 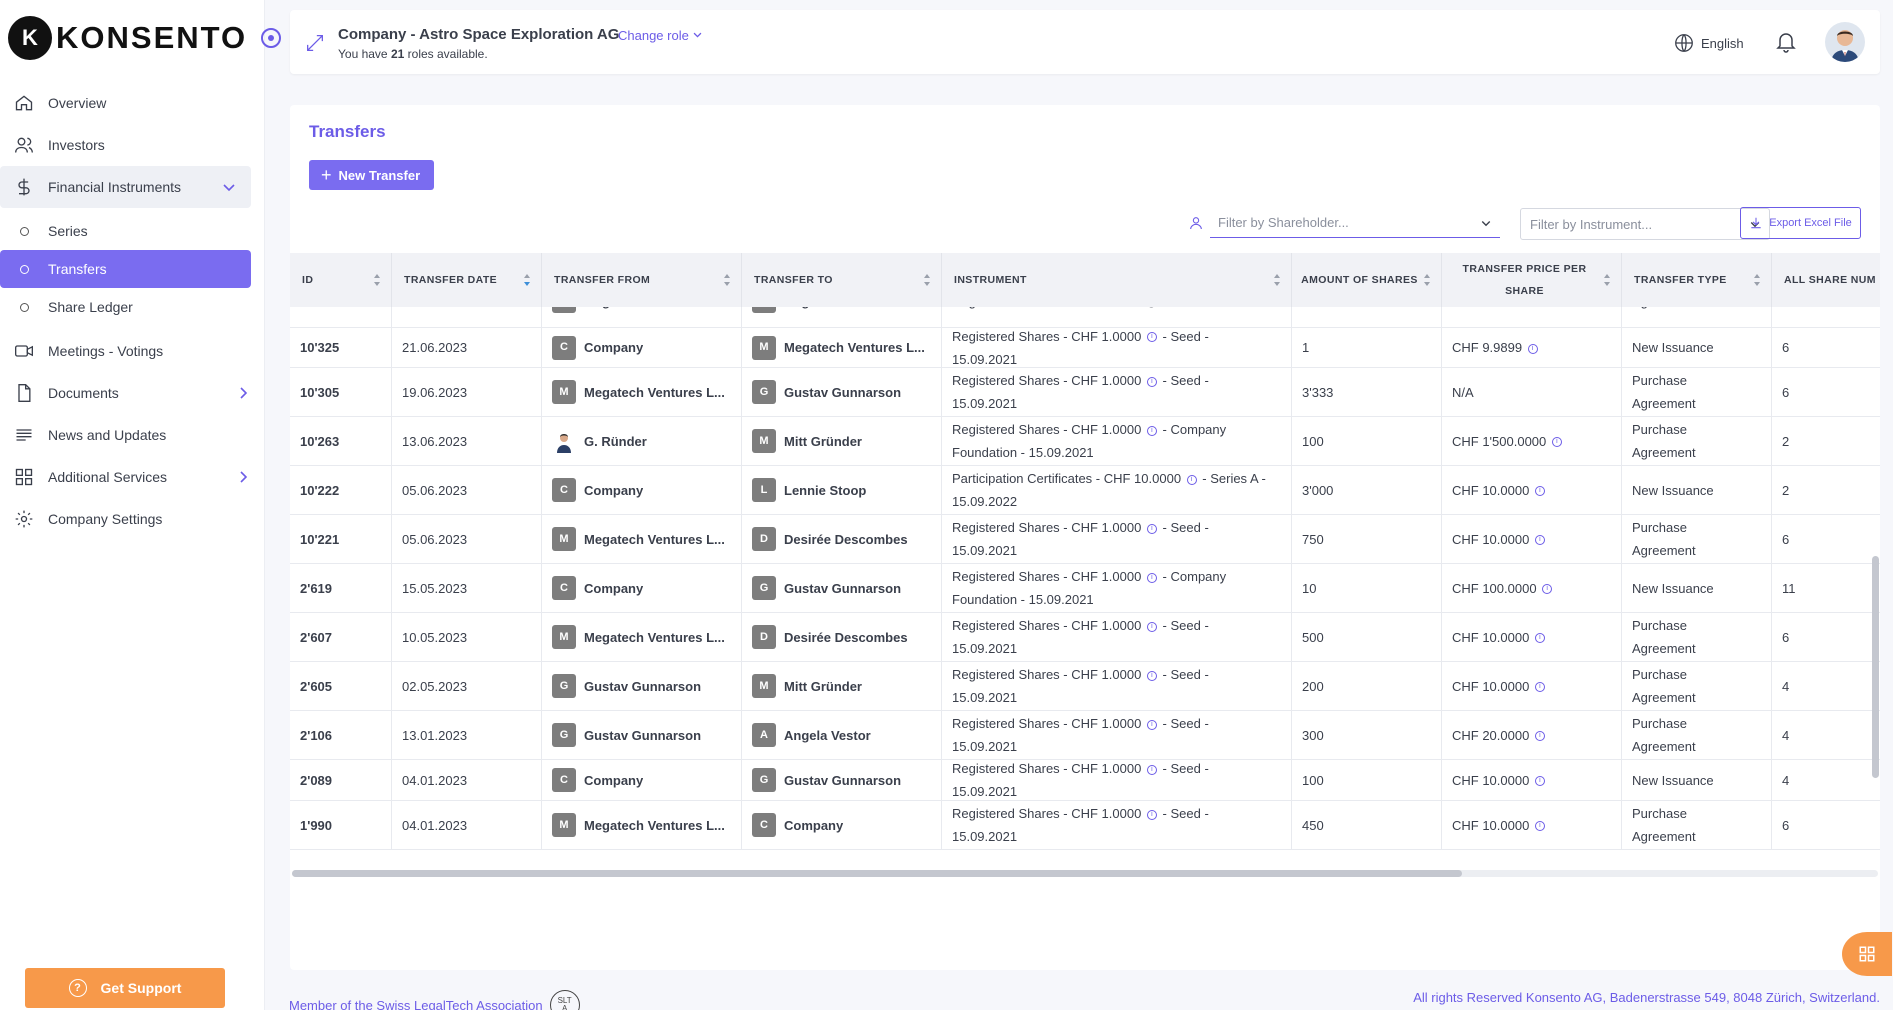 What do you see at coordinates (1867, 954) in the screenshot?
I see `apps-fab-button` at bounding box center [1867, 954].